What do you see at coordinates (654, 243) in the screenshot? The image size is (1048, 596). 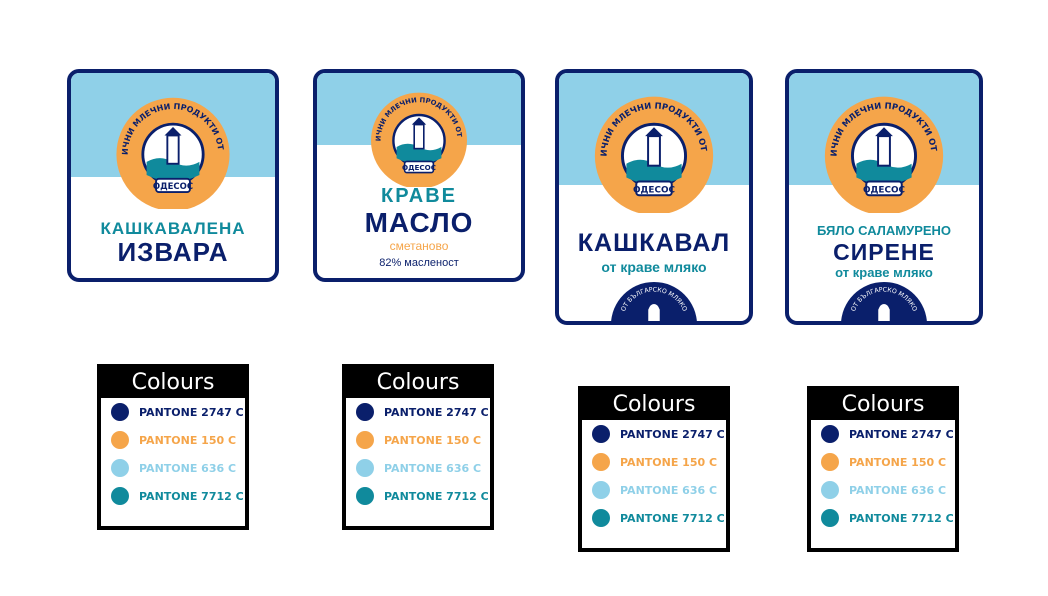 I see `product-line-1: КАШКАВАЛ` at bounding box center [654, 243].